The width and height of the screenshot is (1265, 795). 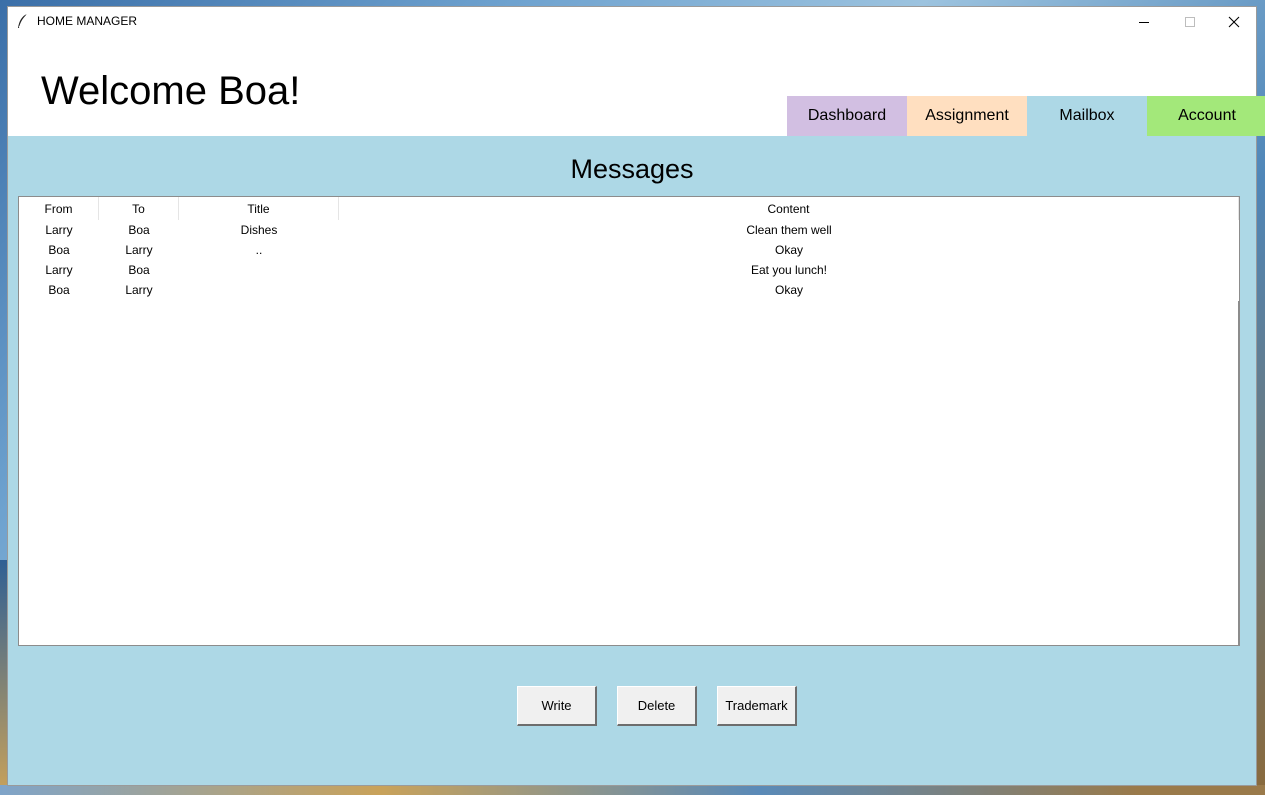 I want to click on column-header-title: Title, so click(x=259, y=208).